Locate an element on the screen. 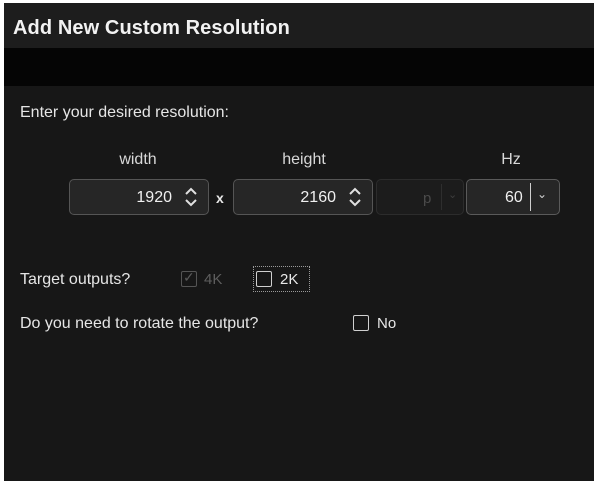  title-bar: Add New Custom Resolution is located at coordinates (299, 25).